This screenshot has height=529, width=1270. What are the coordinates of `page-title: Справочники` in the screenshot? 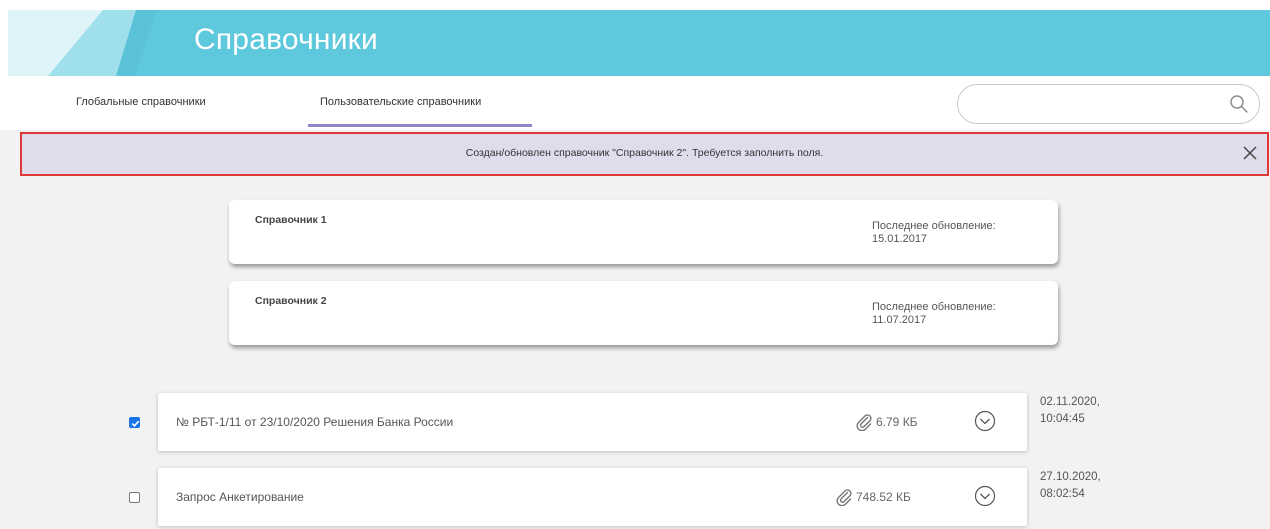 It's located at (286, 39).